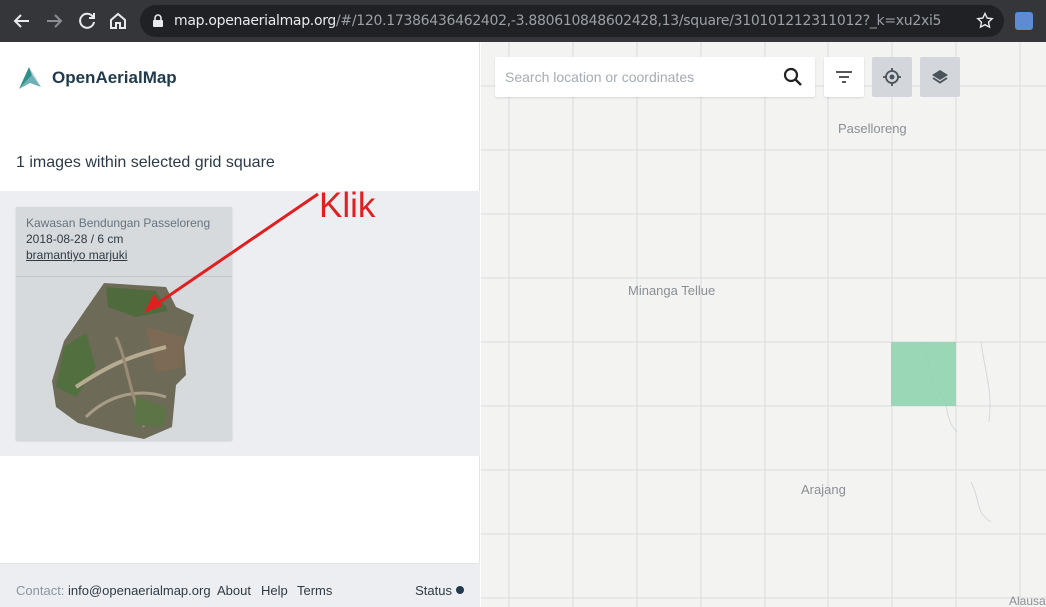 This screenshot has width=1046, height=607. What do you see at coordinates (255, 21) in the screenshot?
I see `url-domain: map.openaerialmap.org` at bounding box center [255, 21].